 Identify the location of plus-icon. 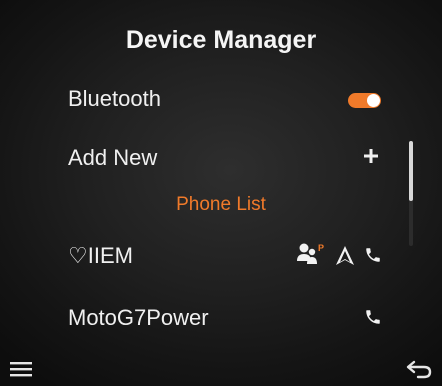
(371, 156).